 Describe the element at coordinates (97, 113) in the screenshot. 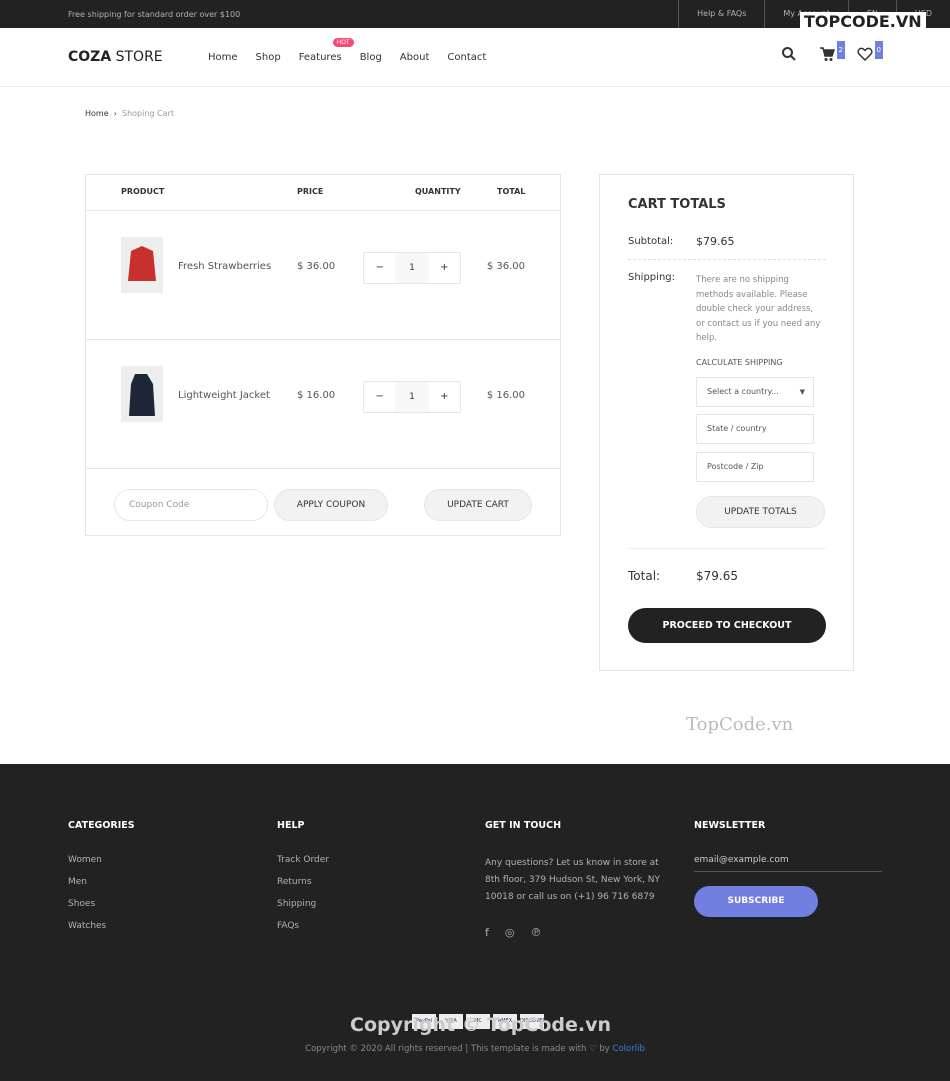

I see `breadcrumb-home: Home` at that location.